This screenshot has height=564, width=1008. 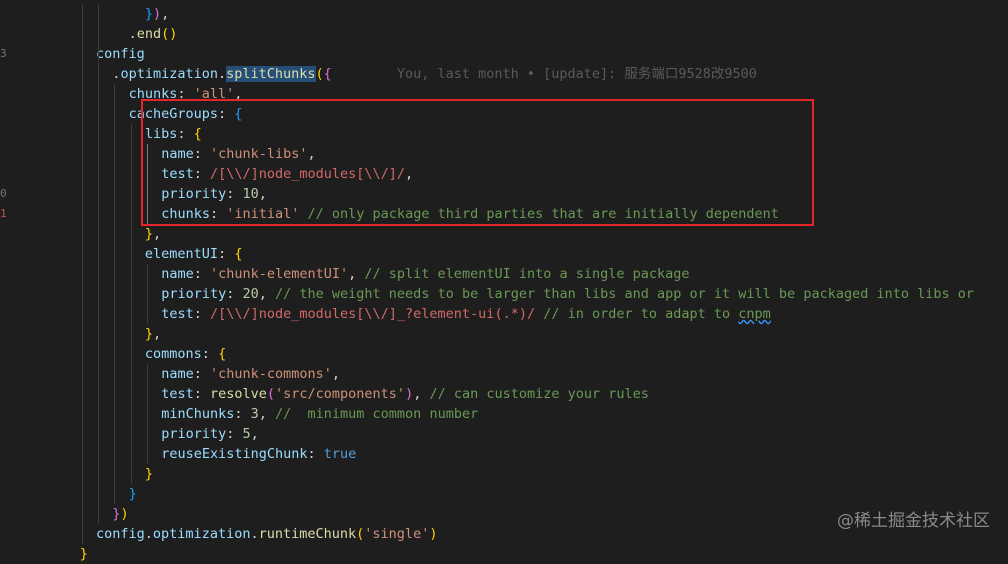 I want to click on code-token: 'src/components', so click(x=340, y=394).